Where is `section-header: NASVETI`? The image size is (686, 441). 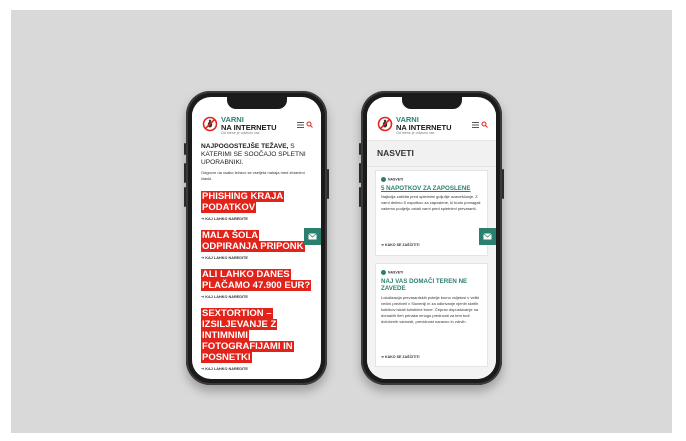
section-header: NASVETI is located at coordinates (431, 153).